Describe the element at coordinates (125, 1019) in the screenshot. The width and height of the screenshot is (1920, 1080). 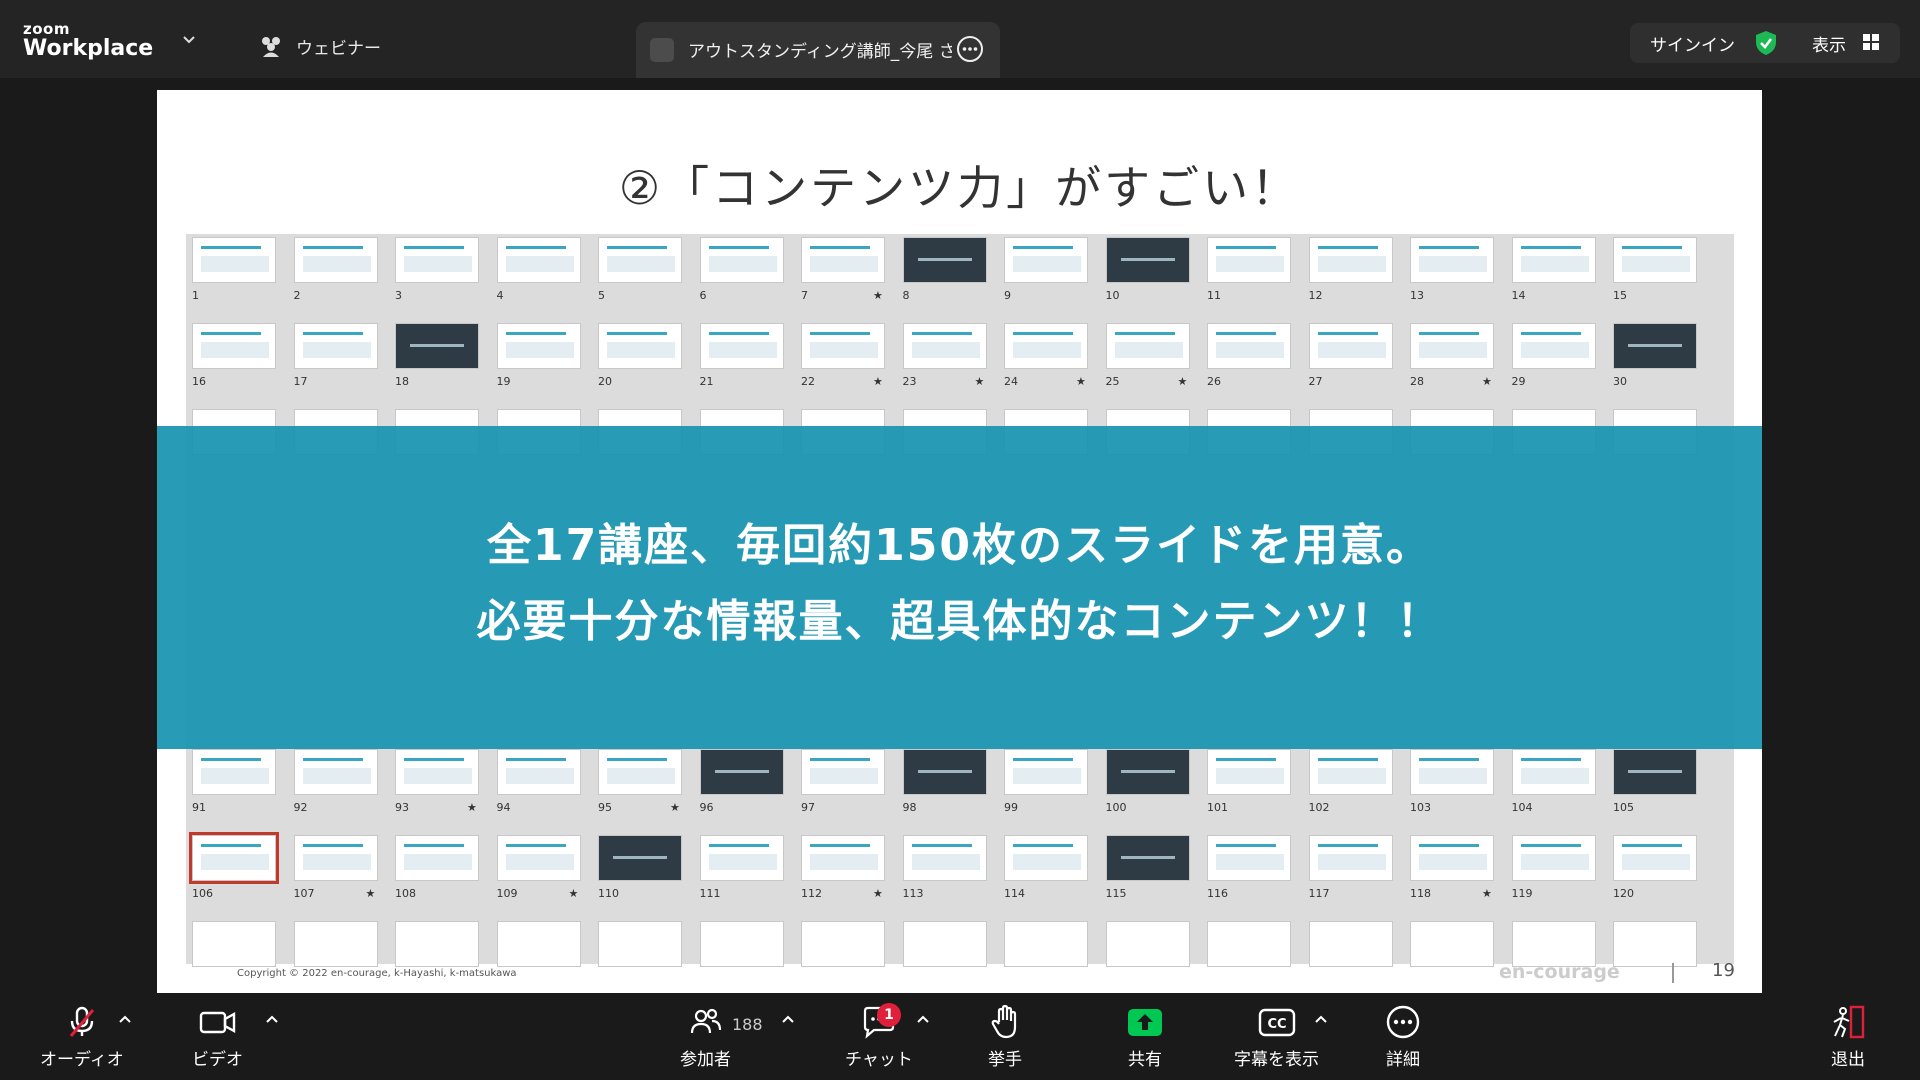
I see `audio-options-chevron-icon` at that location.